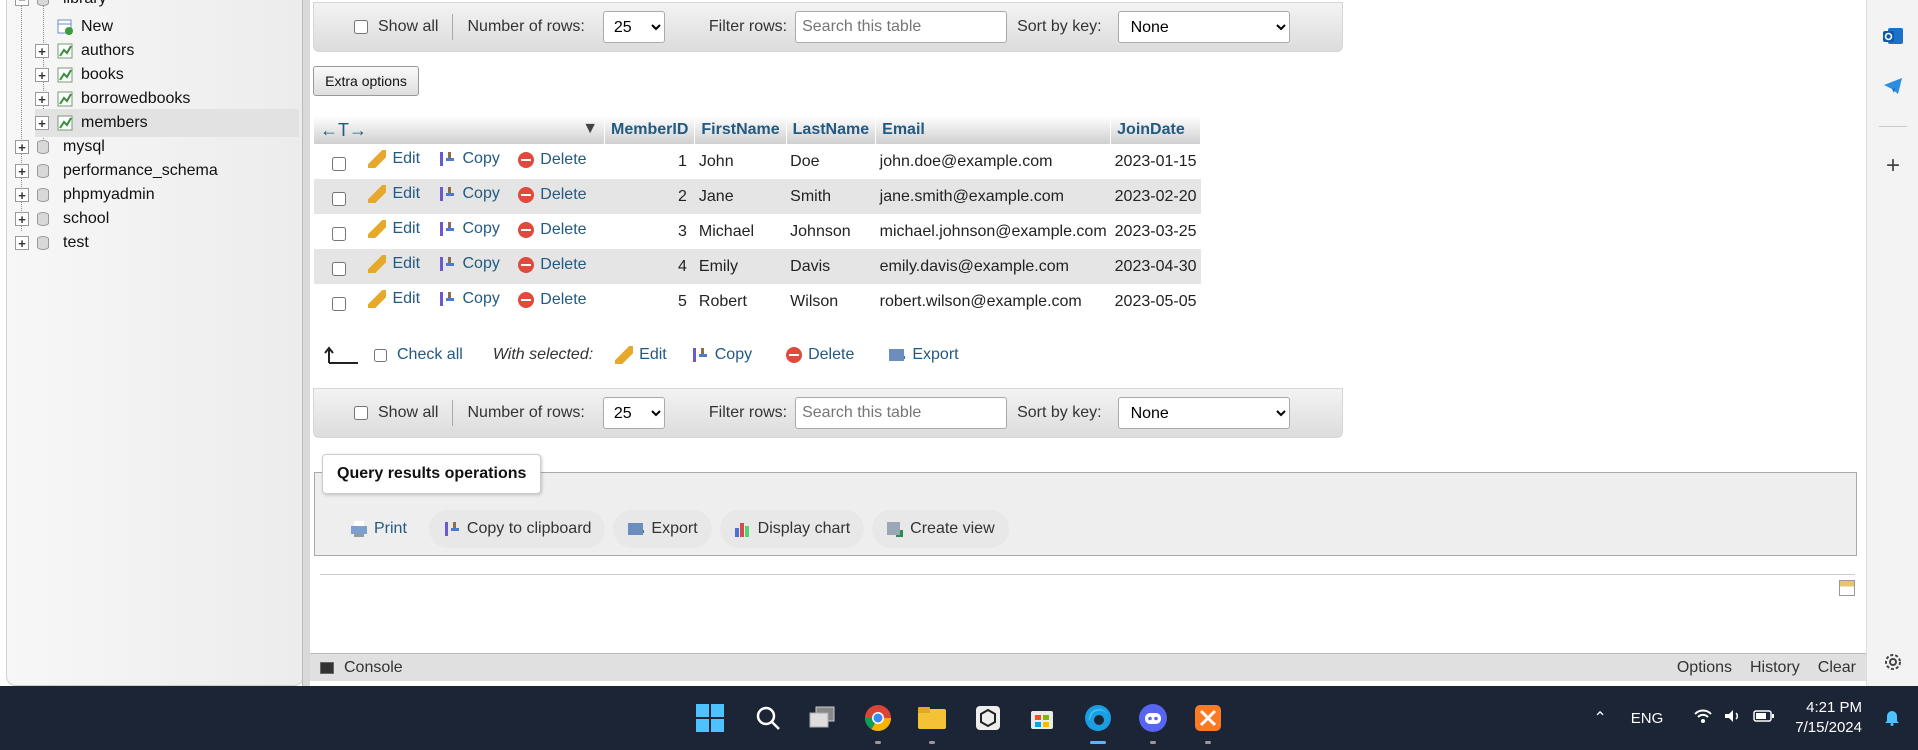 This screenshot has height=750, width=1918. Describe the element at coordinates (721, 355) in the screenshot. I see `bulk-copy-button: Copy` at that location.